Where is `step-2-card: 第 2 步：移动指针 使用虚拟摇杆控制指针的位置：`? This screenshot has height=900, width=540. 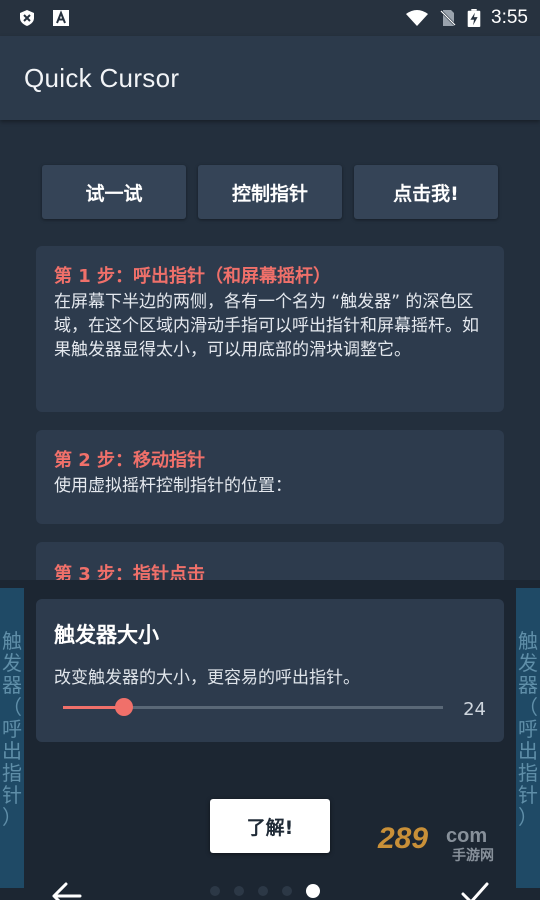 step-2-card: 第 2 步：移动指针 使用虚拟摇杆控制指针的位置： is located at coordinates (270, 477).